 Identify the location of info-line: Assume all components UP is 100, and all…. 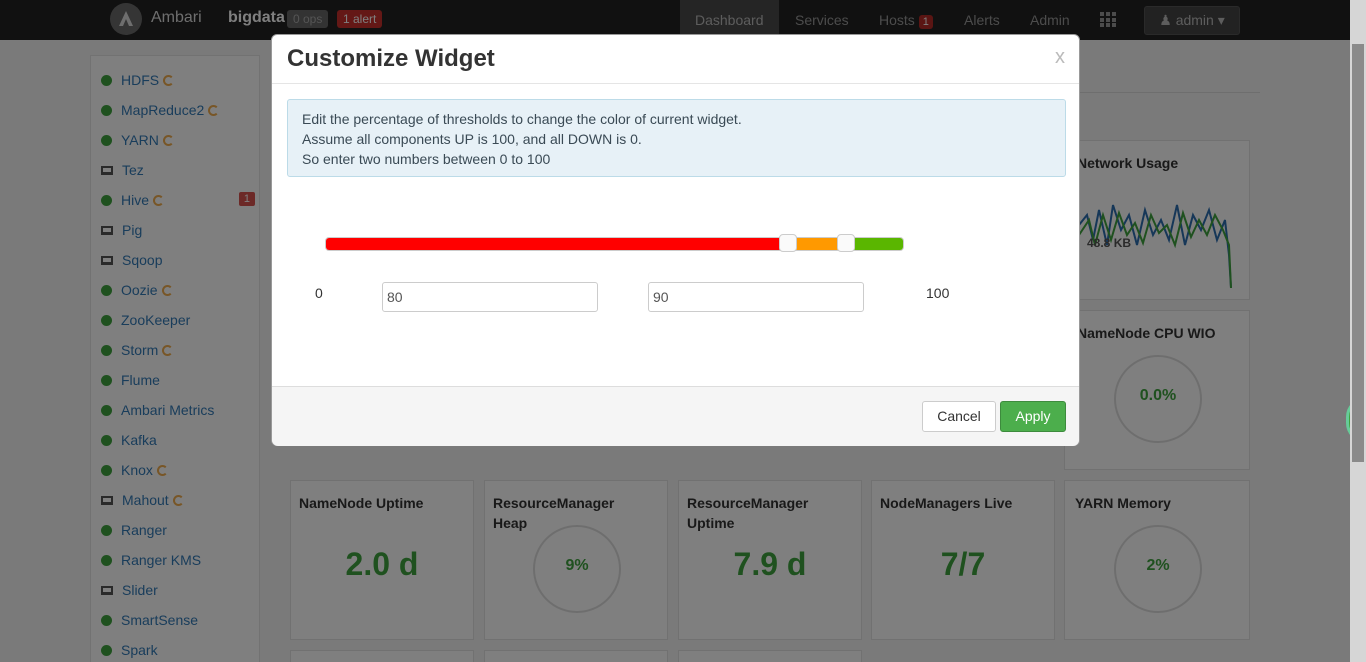
(472, 139).